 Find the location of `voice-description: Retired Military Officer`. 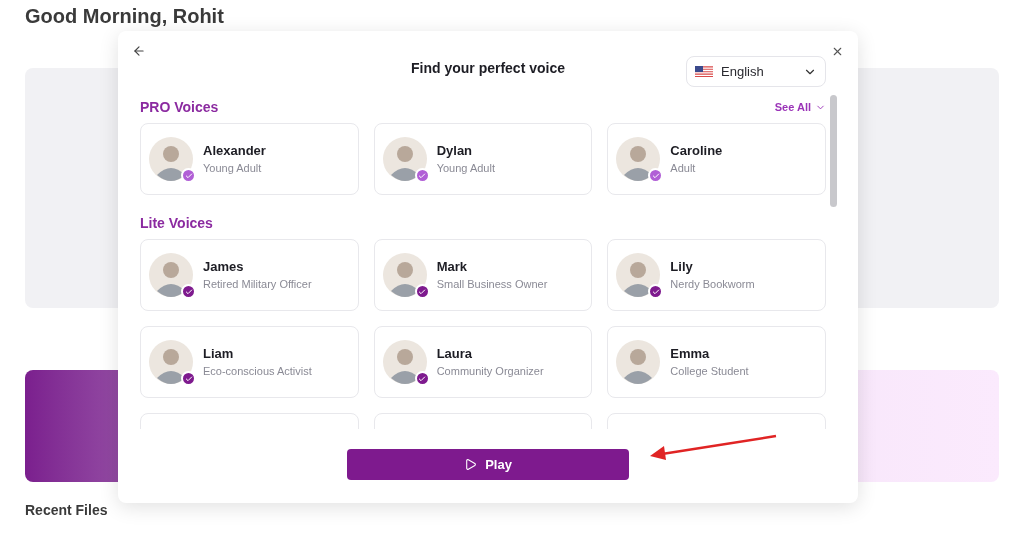

voice-description: Retired Military Officer is located at coordinates (257, 284).